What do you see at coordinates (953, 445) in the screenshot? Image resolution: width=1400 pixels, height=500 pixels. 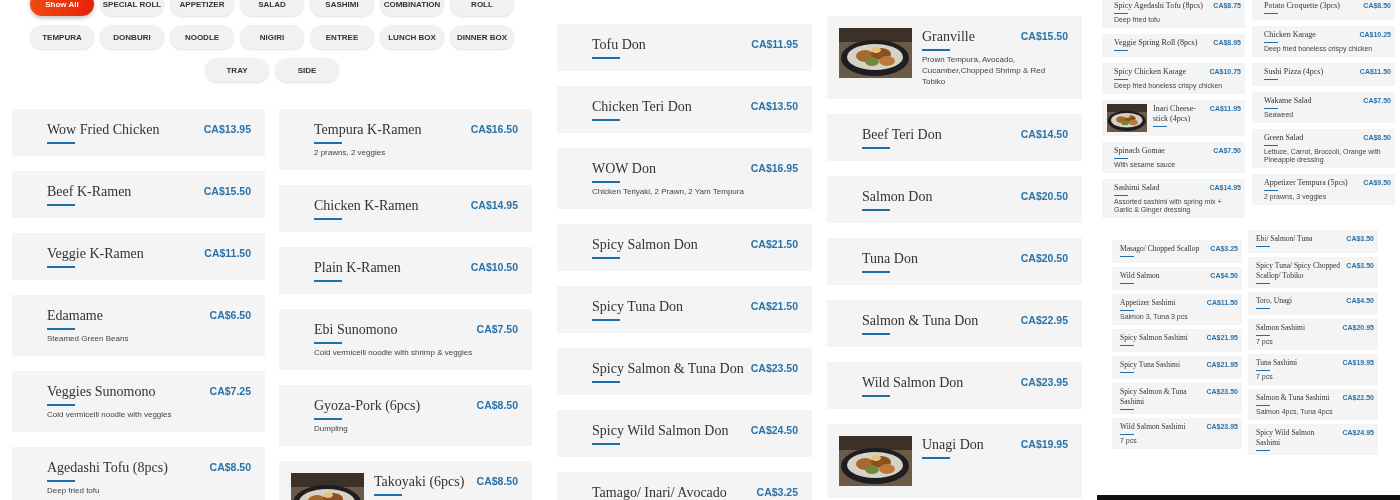 I see `item-name: Unagi Don` at bounding box center [953, 445].